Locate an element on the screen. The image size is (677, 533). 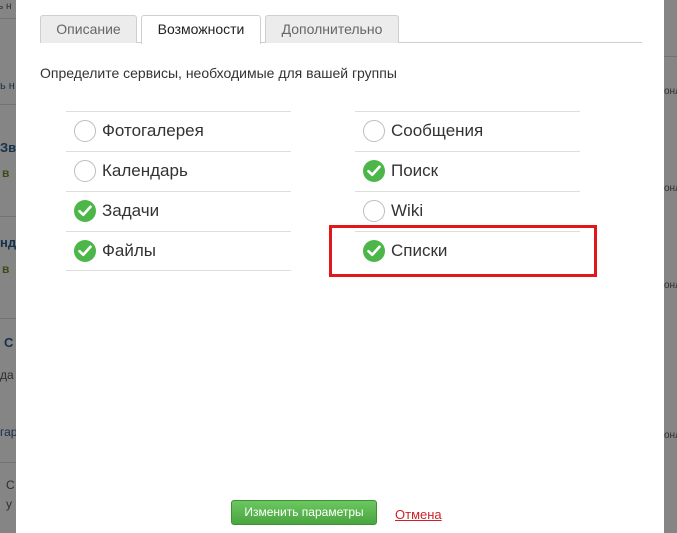
save-settings-button: Изменить параметры is located at coordinates (304, 512).